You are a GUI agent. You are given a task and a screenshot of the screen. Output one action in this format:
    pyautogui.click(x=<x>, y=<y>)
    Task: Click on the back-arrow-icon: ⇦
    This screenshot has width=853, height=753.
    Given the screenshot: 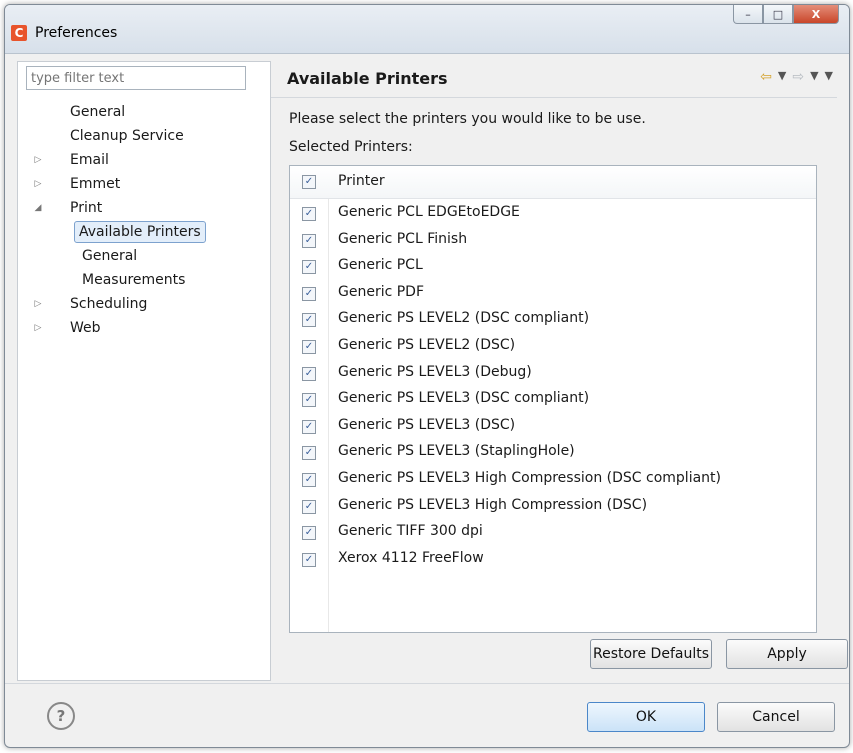 What is the action you would take?
    pyautogui.click(x=766, y=77)
    